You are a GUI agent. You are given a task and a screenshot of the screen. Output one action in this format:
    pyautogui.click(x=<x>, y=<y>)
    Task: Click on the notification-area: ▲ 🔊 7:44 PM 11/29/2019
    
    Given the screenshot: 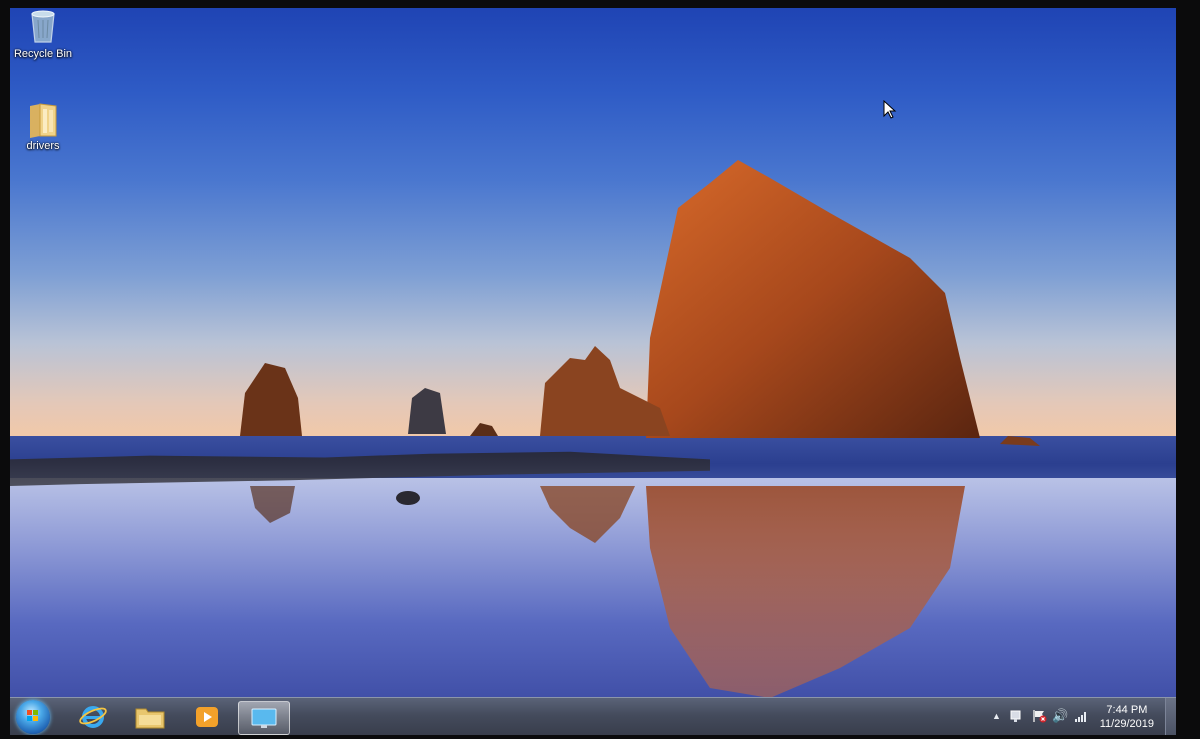 What is the action you would take?
    pyautogui.click(x=1081, y=716)
    